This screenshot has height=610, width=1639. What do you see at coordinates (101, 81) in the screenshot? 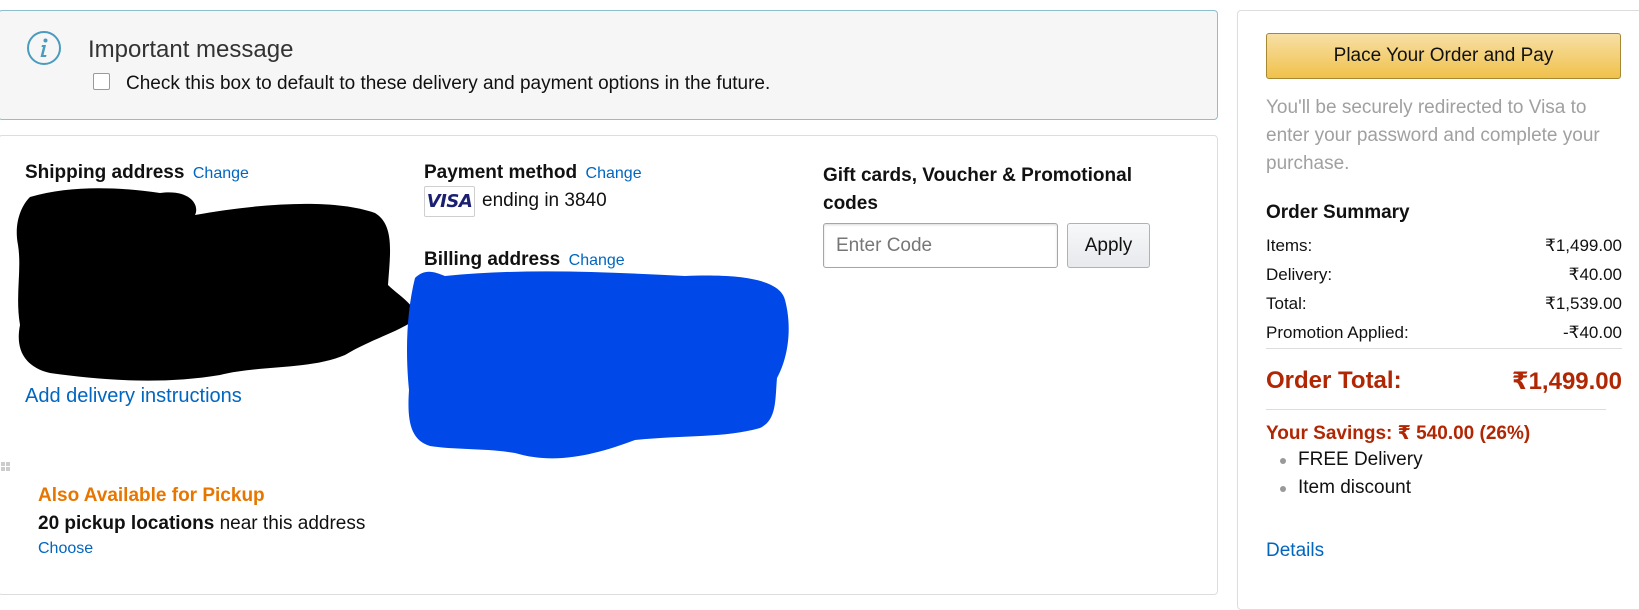
I see `default-options-checkbox` at bounding box center [101, 81].